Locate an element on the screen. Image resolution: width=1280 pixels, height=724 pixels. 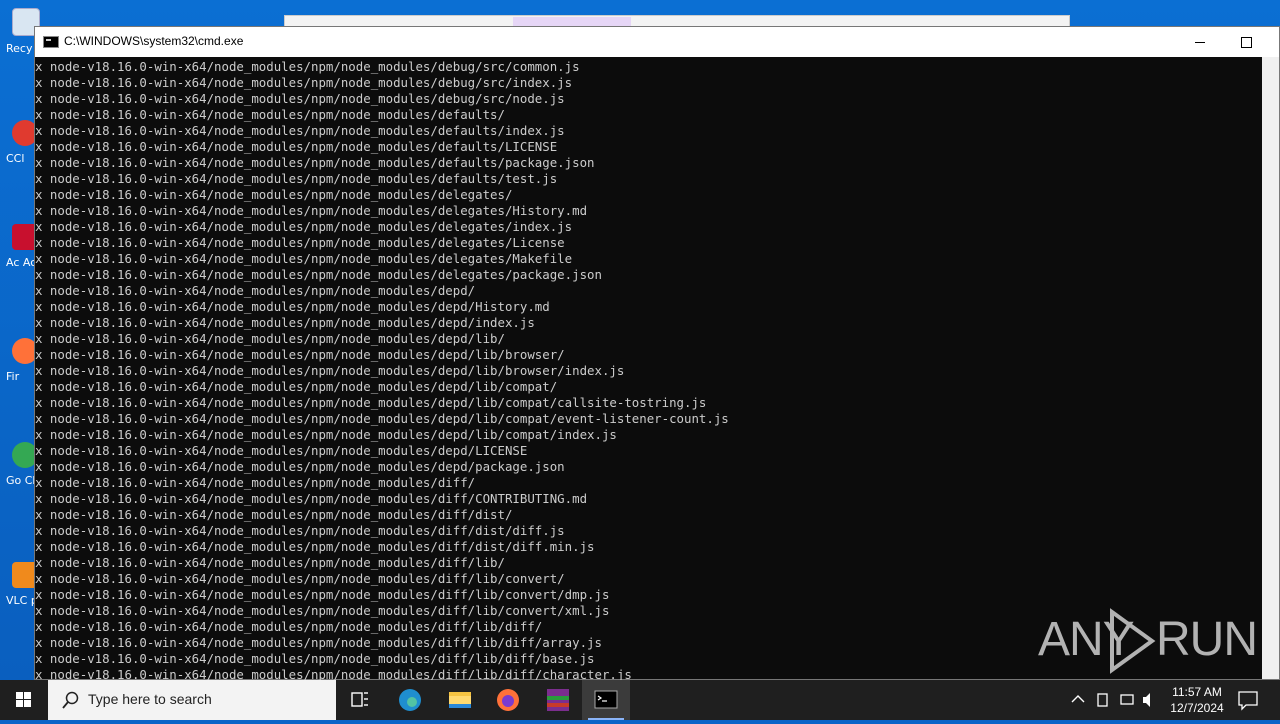
taskbar-search-box: Type here to search is located at coordinates (192, 700).